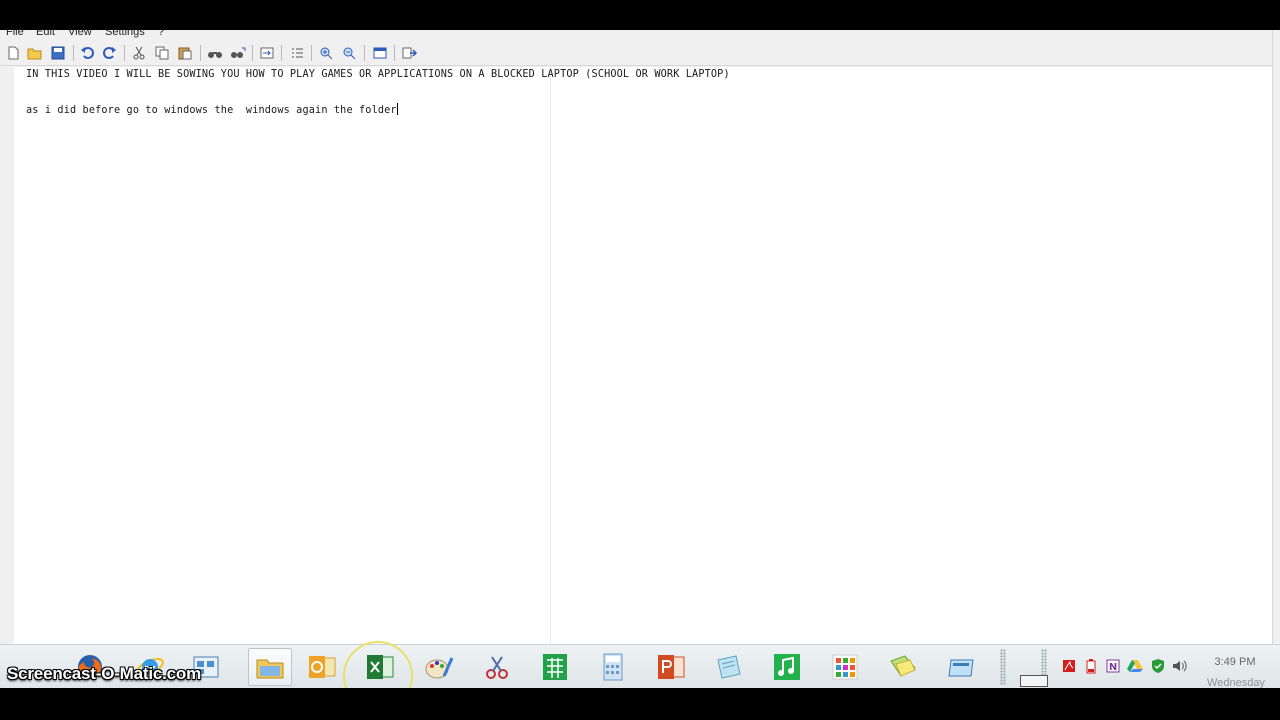 This screenshot has height=720, width=1280. Describe the element at coordinates (497, 667) in the screenshot. I see `snipping-tool-icon` at that location.